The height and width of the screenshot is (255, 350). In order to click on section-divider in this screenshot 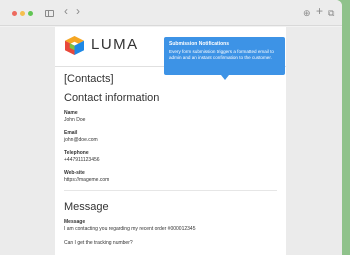, I will do `click(170, 190)`.